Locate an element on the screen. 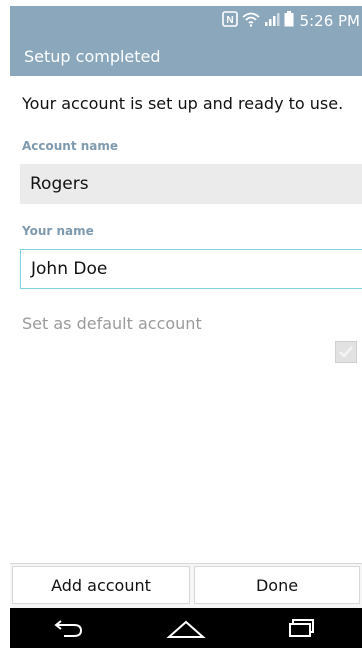  recents-icon is located at coordinates (302, 628).